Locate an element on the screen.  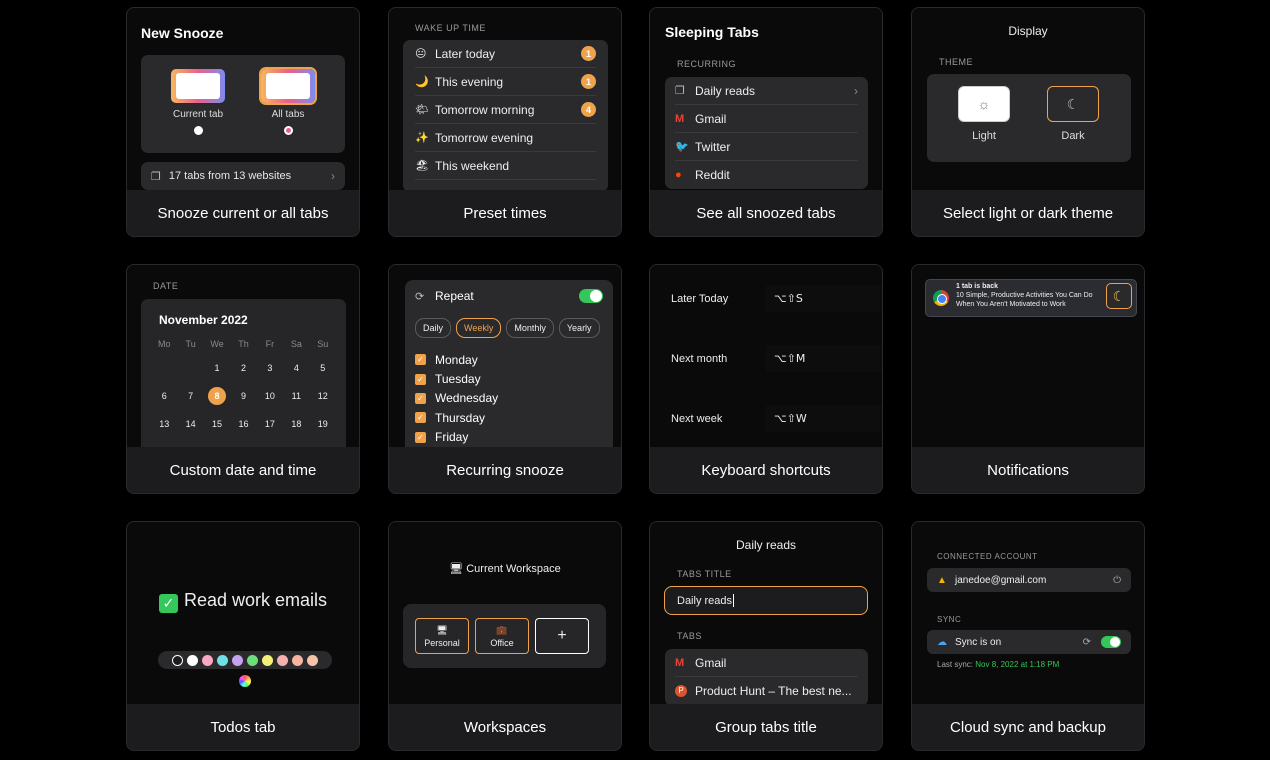
calendar-day: 5 is located at coordinates (323, 368).